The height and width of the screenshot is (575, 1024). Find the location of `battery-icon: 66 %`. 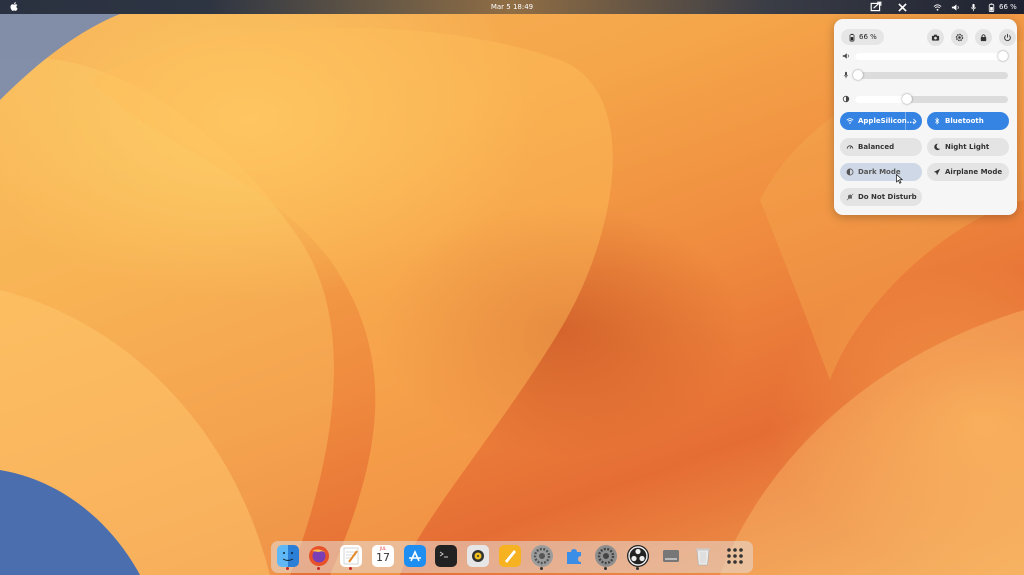

battery-icon: 66 % is located at coordinates (1002, 7).